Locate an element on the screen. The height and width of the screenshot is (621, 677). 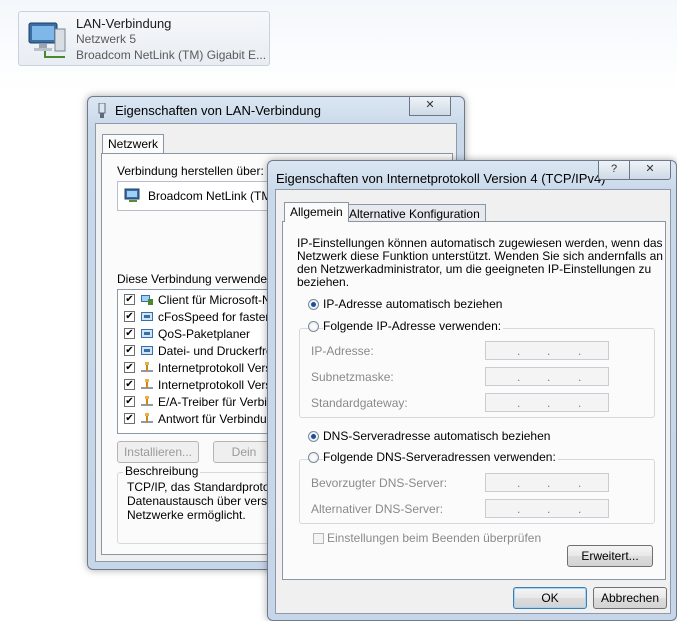
lan-properties-title: Eigenschaften von LAN-Verbindung is located at coordinates (218, 110).